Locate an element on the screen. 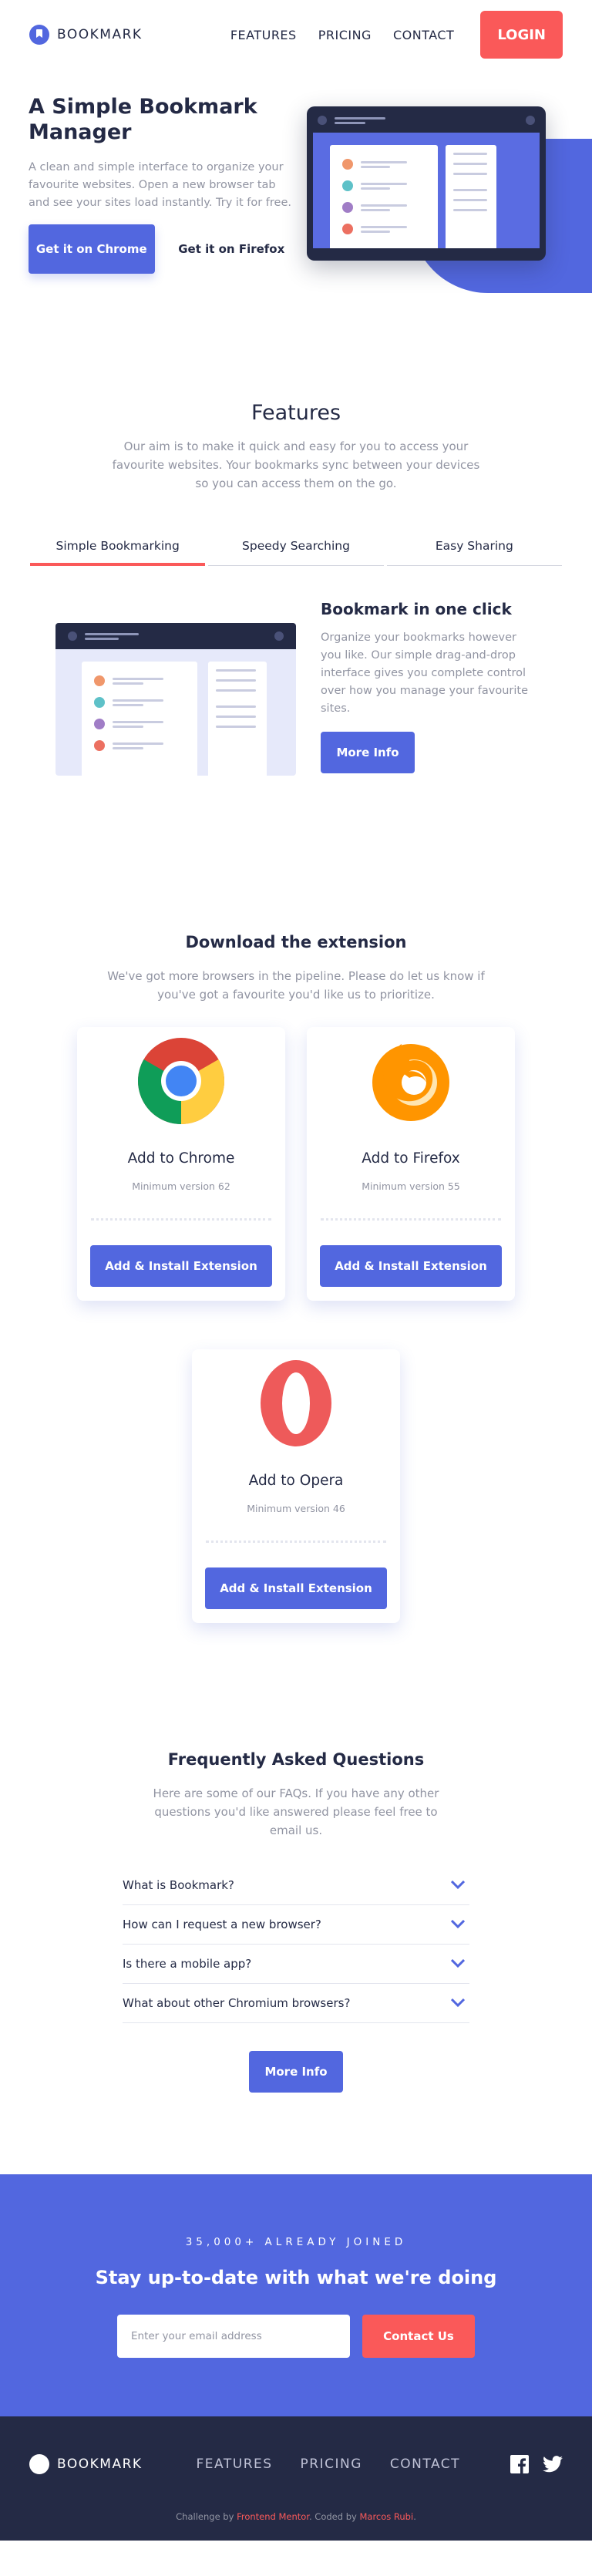 Image resolution: width=592 pixels, height=2576 pixels. download-title: Download the extension is located at coordinates (296, 942).